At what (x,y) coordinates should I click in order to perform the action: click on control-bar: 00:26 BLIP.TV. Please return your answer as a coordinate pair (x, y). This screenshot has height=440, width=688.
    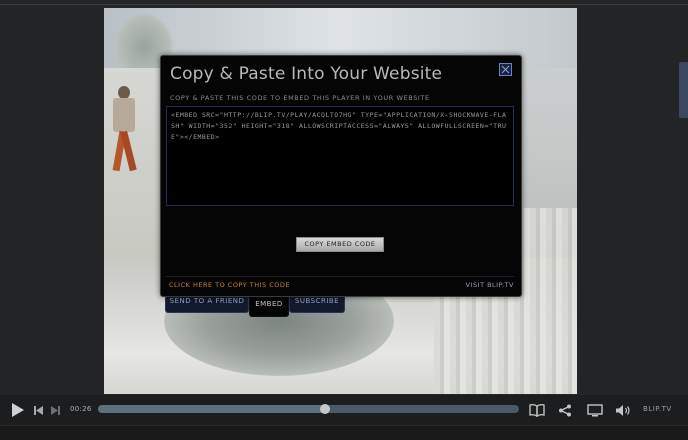
    Looking at the image, I should click on (344, 410).